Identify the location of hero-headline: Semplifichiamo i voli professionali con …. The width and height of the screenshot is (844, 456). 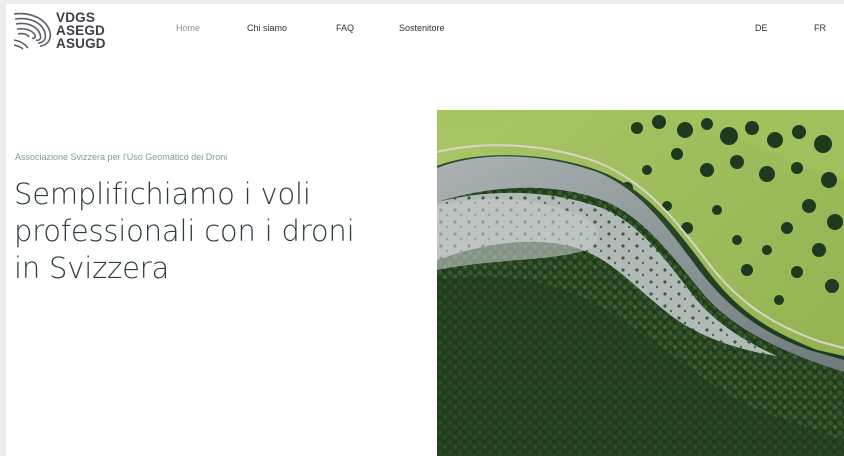
(224, 231).